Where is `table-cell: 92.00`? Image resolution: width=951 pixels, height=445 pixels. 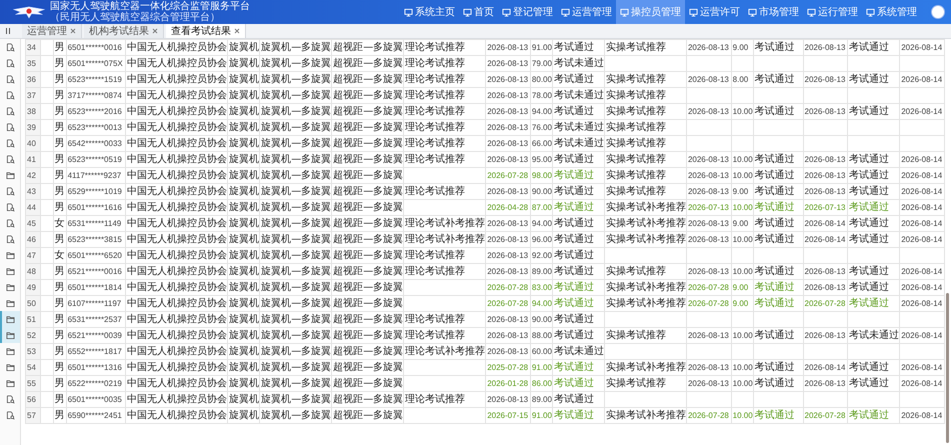
table-cell: 92.00 is located at coordinates (541, 256).